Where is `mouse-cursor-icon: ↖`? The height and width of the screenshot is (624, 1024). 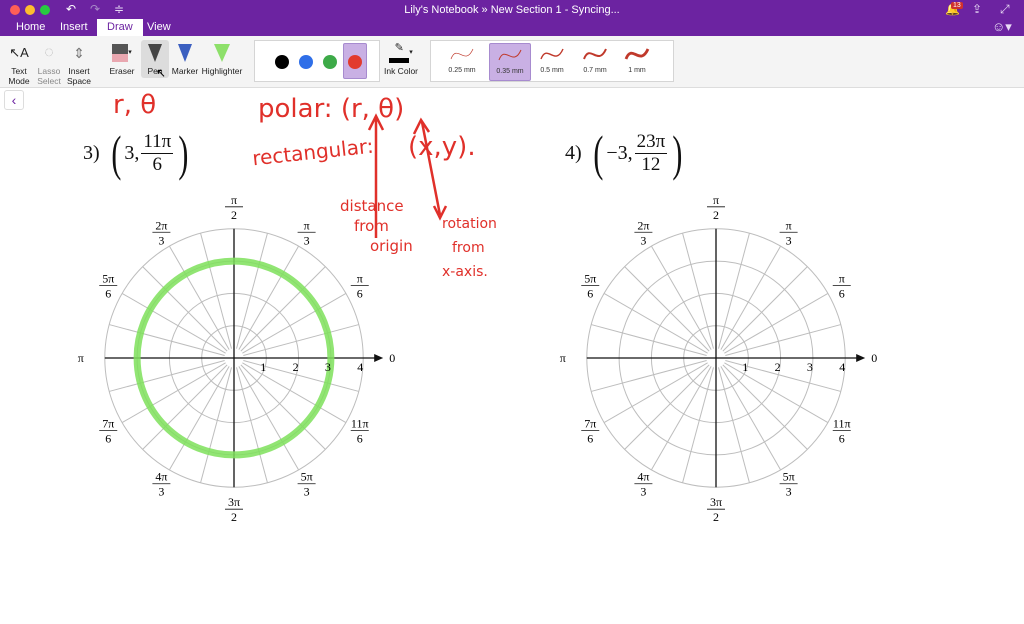
mouse-cursor-icon: ↖ is located at coordinates (161, 73).